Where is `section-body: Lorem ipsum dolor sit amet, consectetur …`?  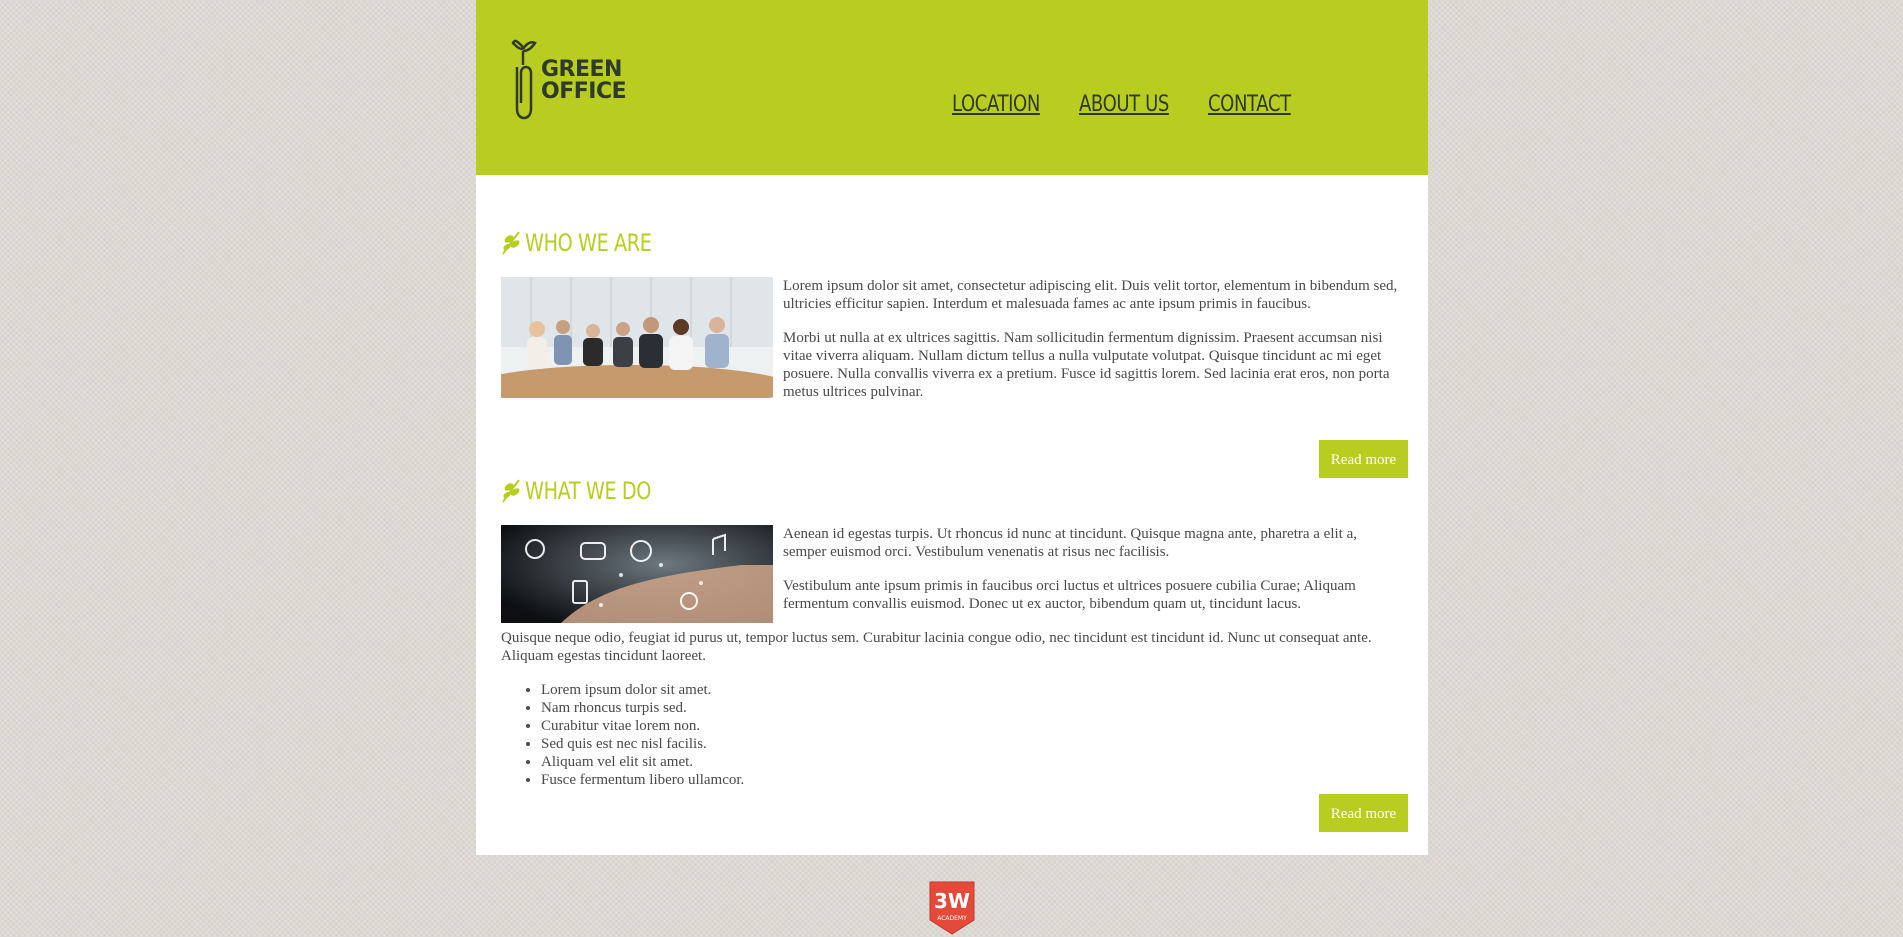
section-body: Lorem ipsum dolor sit amet, consectetur … is located at coordinates (952, 347).